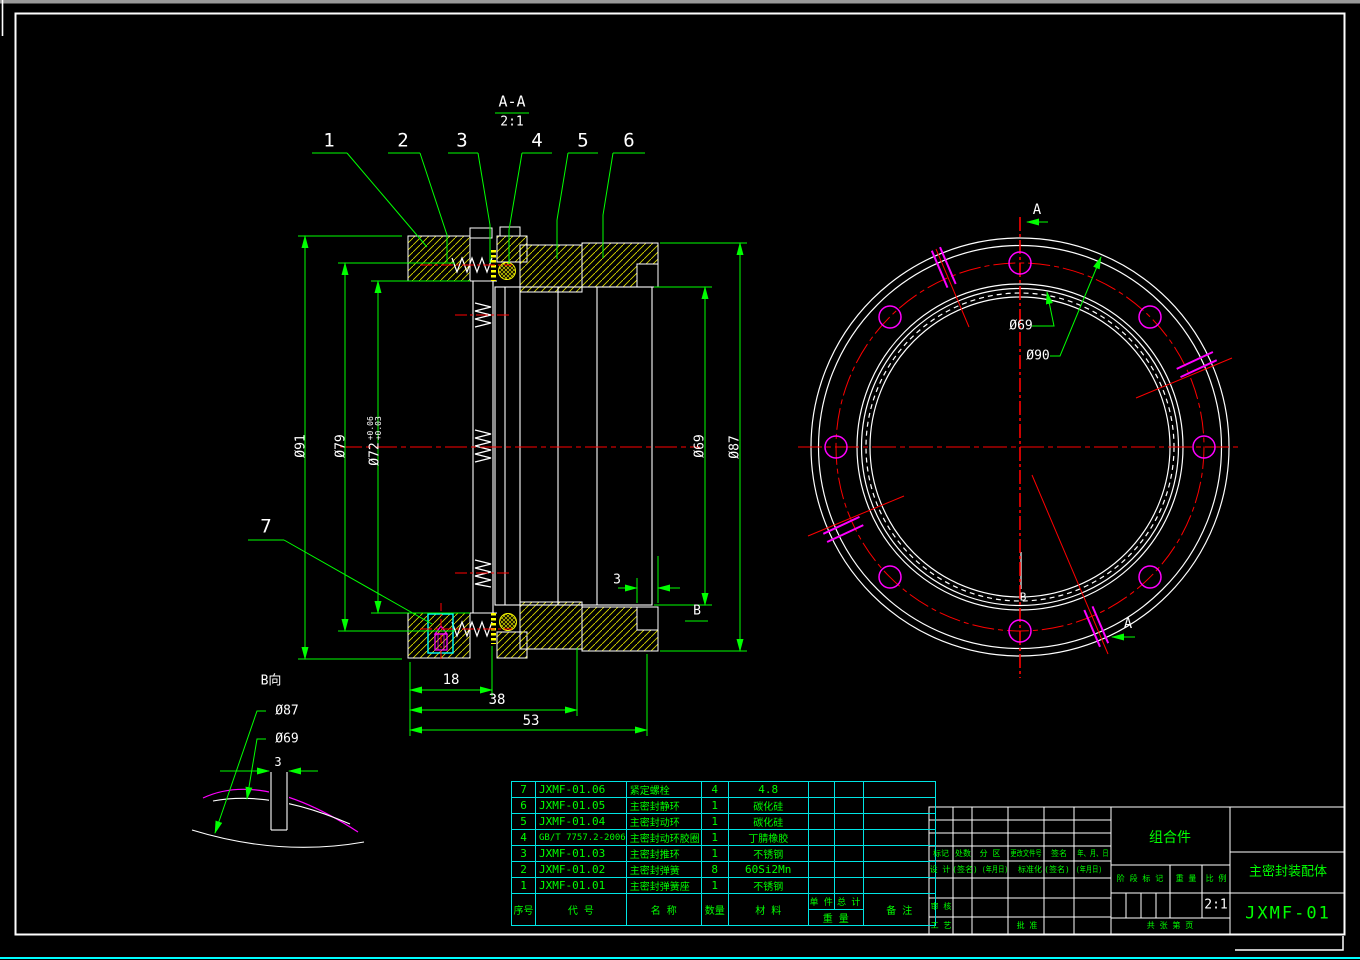  I want to click on tb-process: 工 艺, so click(941, 925).